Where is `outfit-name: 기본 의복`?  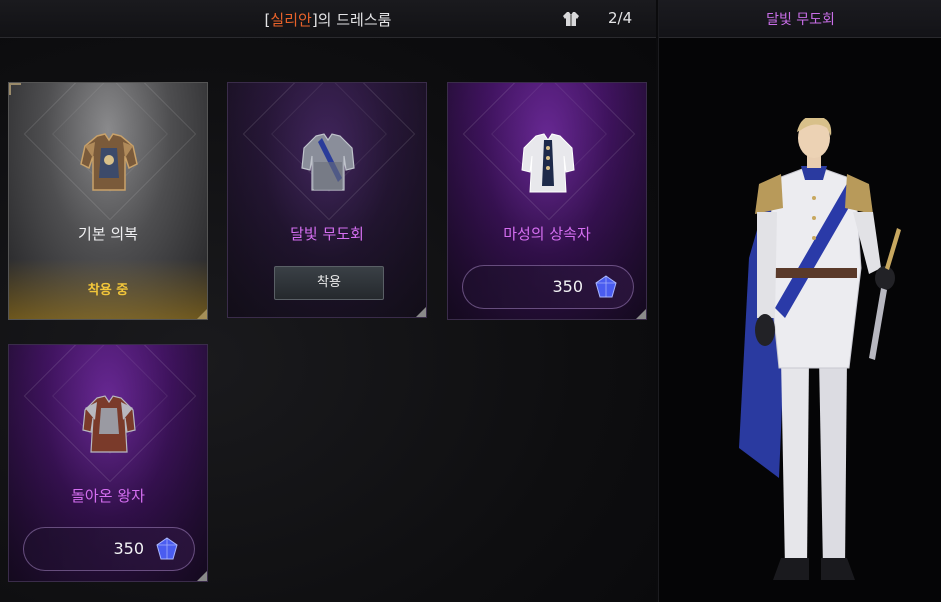 outfit-name: 기본 의복 is located at coordinates (108, 234).